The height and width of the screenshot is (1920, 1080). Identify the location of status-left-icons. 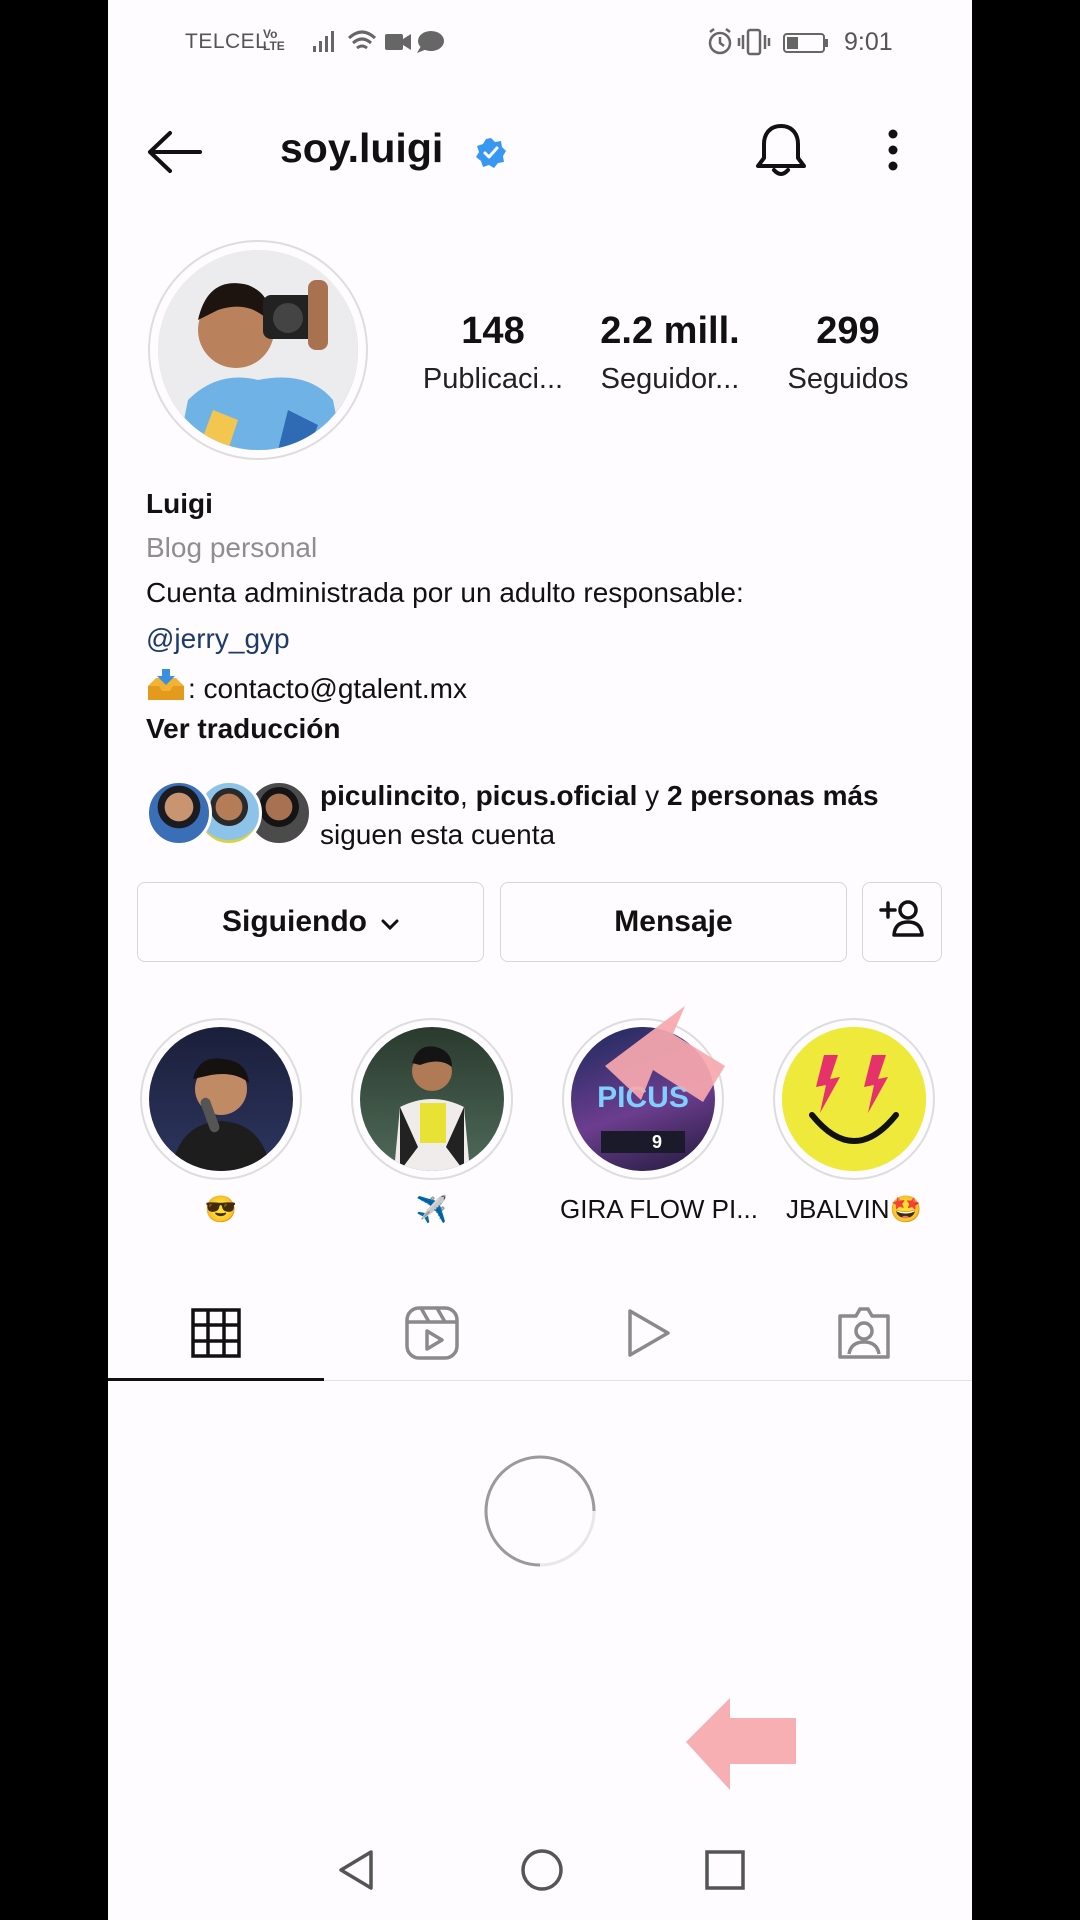
(393, 44).